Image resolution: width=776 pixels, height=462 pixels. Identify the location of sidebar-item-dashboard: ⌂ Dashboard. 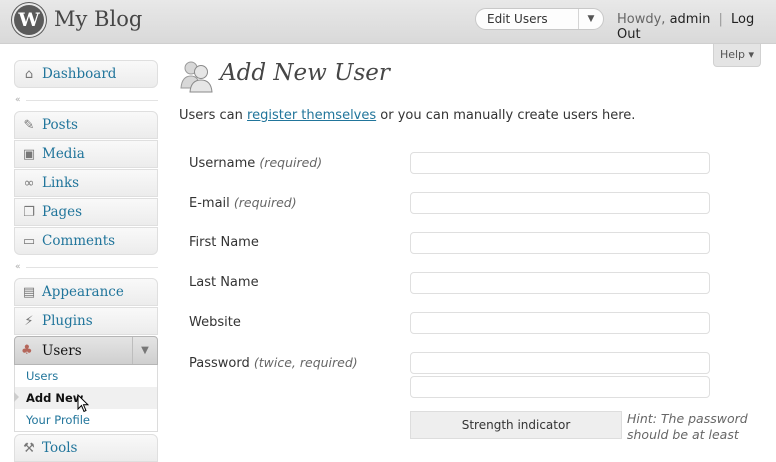
(86, 74).